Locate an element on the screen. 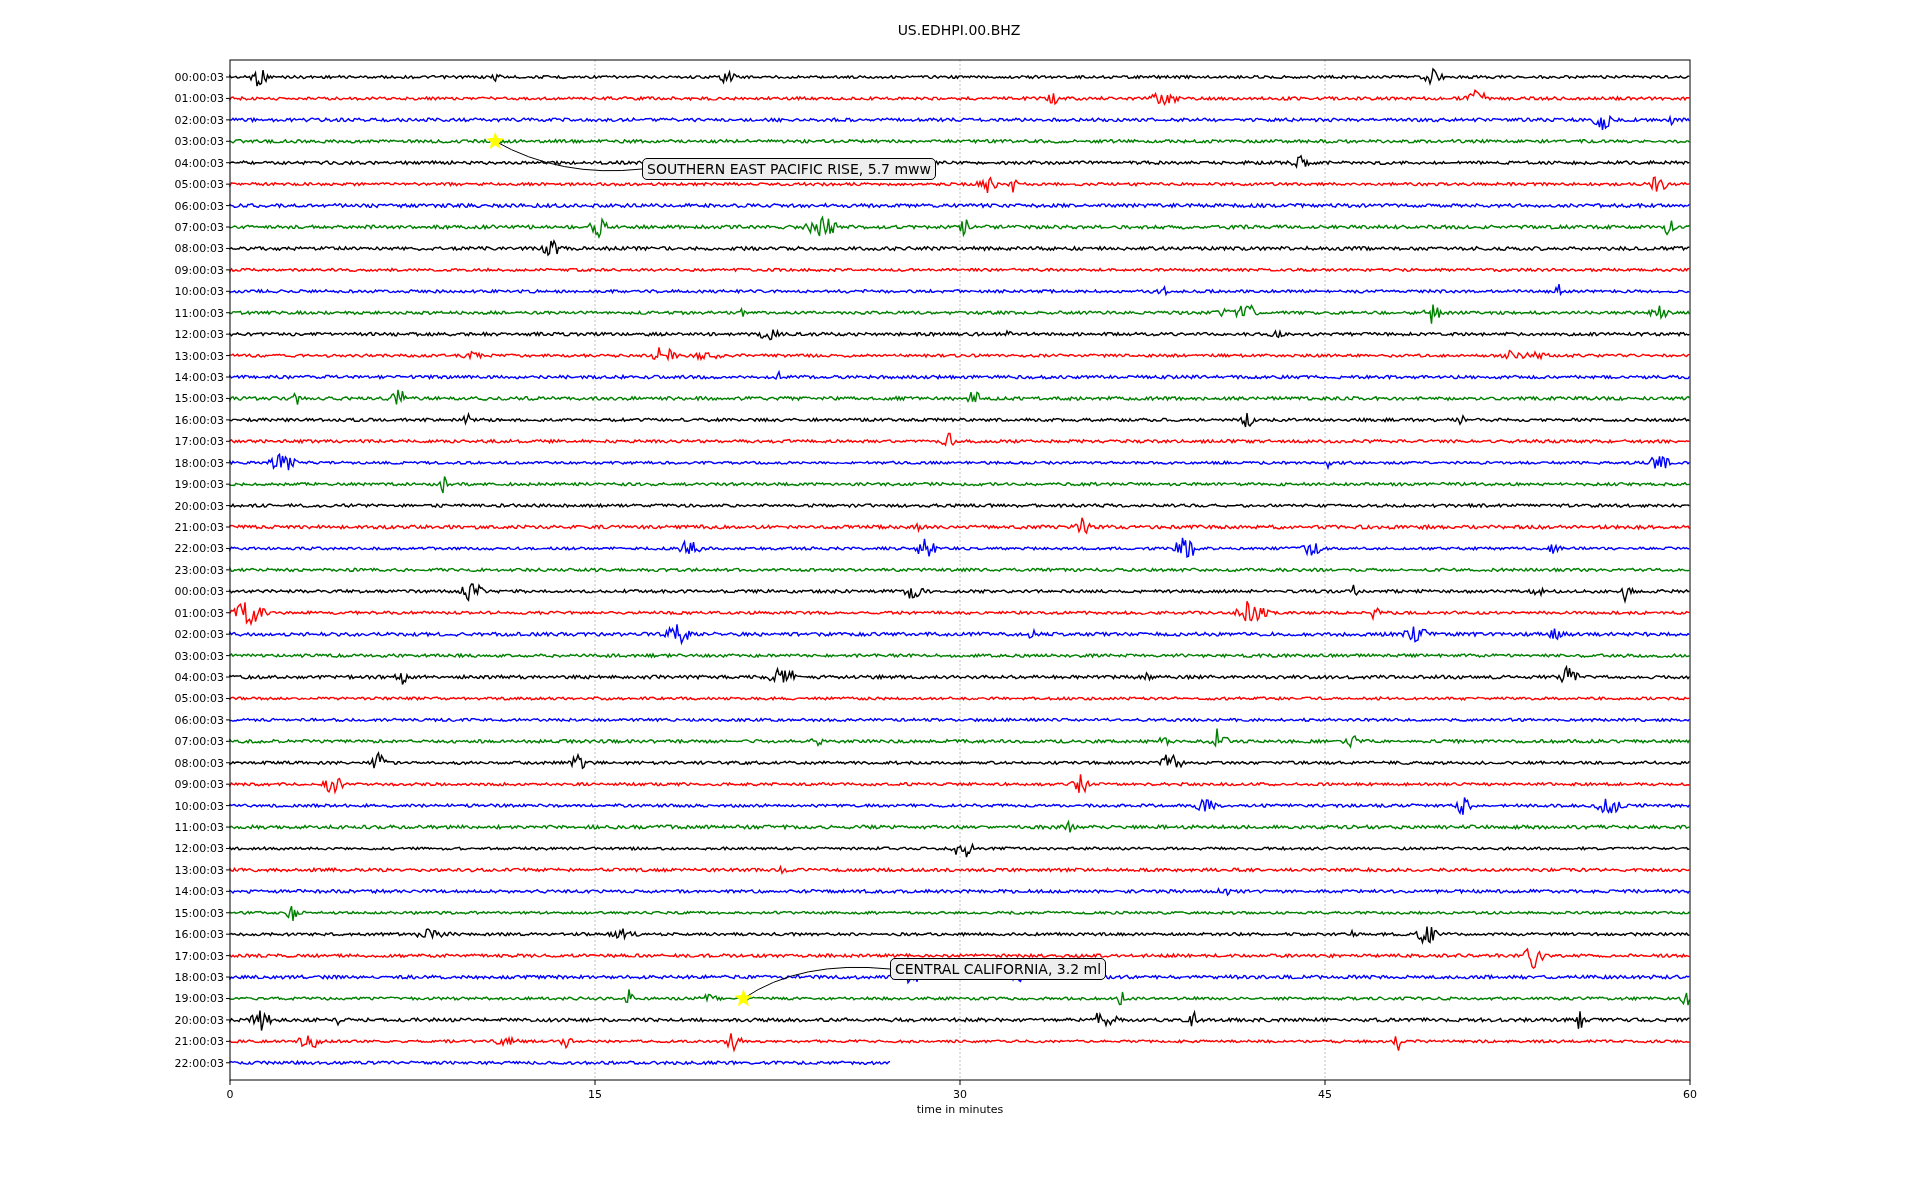 This screenshot has height=1200, width=1920. x-tick-label: 30 is located at coordinates (960, 1094).